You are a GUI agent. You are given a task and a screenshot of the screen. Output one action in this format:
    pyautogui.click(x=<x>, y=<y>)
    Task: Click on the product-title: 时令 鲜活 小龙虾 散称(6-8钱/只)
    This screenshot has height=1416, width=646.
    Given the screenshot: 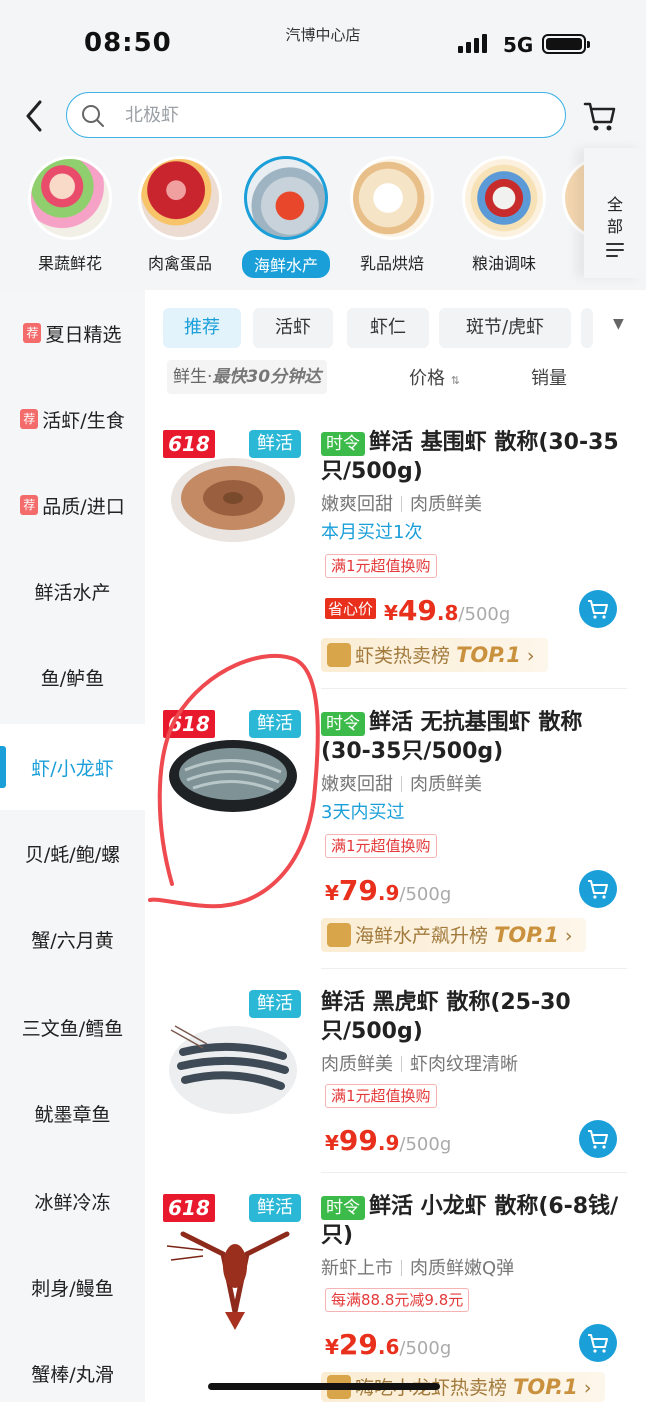 What is the action you would take?
    pyautogui.click(x=471, y=1221)
    